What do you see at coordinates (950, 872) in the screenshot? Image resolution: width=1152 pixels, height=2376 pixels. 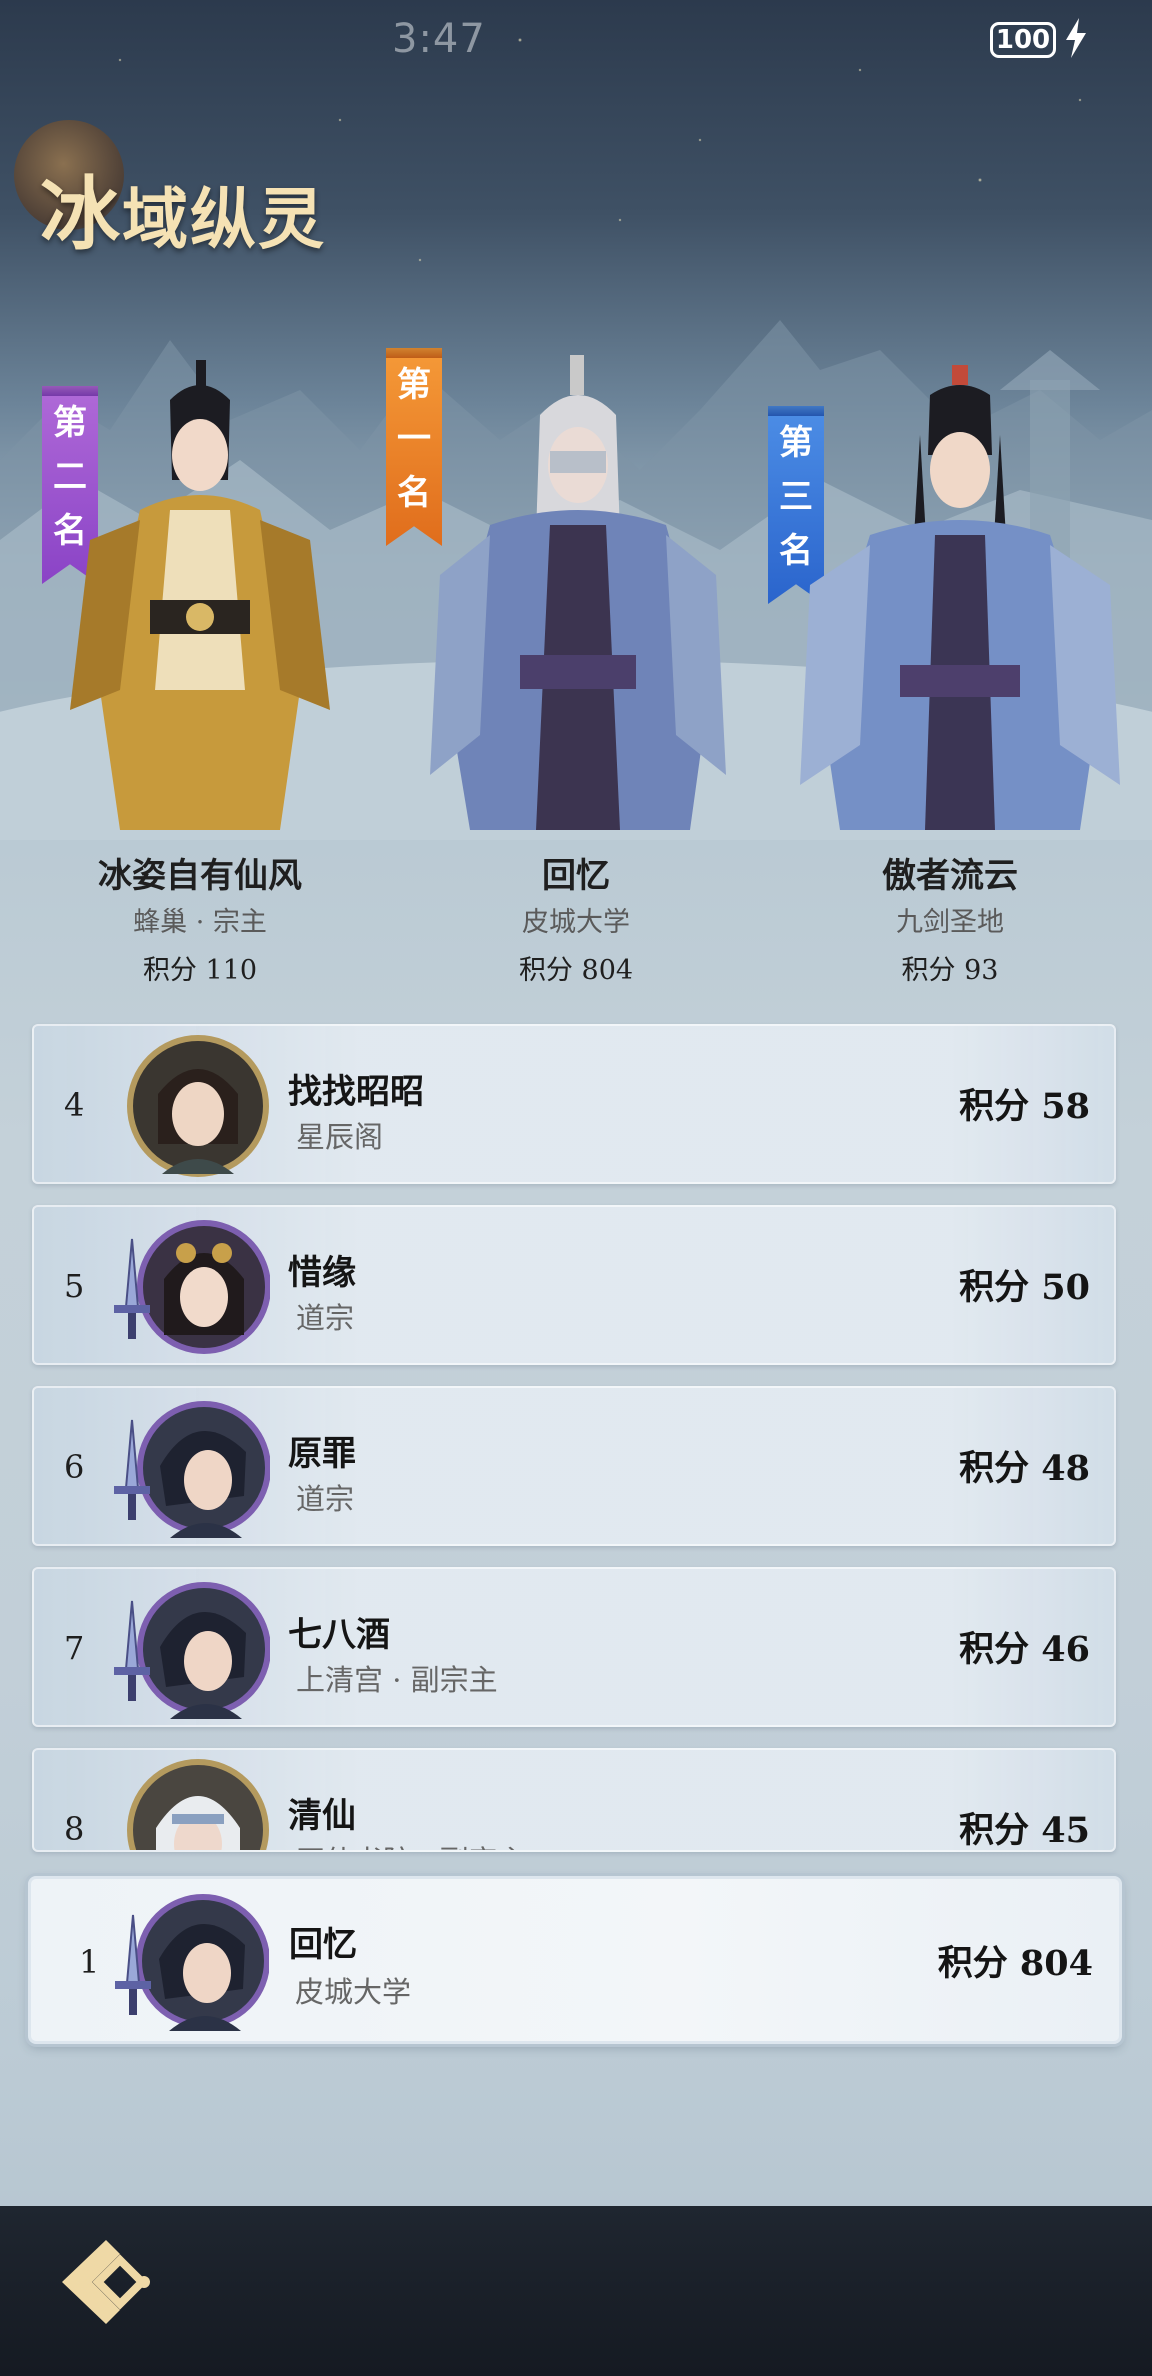 I see `podium-third-name: 傲者流云` at bounding box center [950, 872].